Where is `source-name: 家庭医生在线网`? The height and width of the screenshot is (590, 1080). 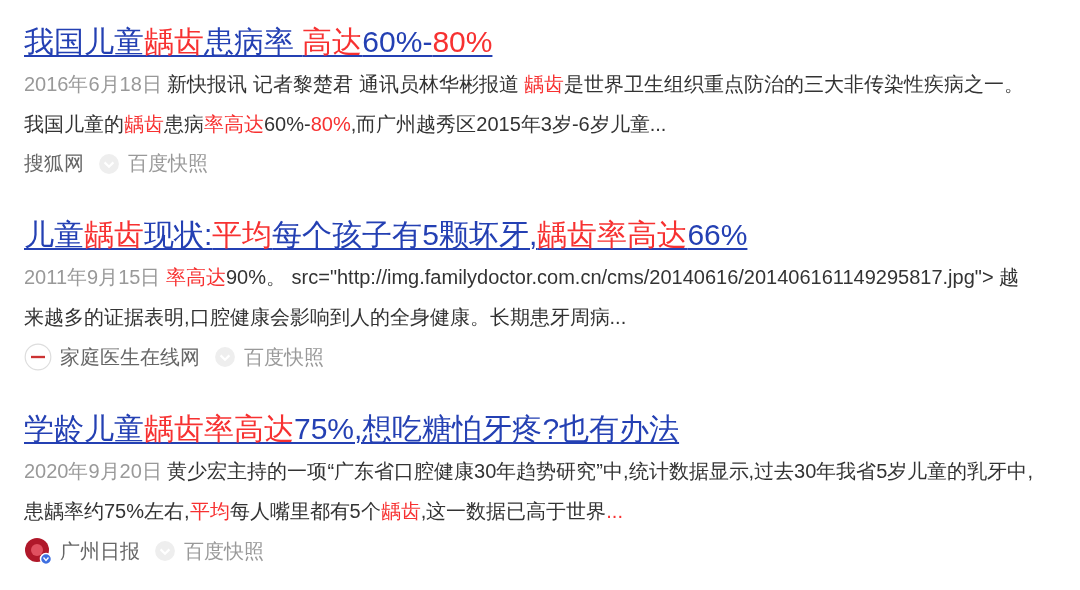 source-name: 家庭医生在线网 is located at coordinates (130, 357).